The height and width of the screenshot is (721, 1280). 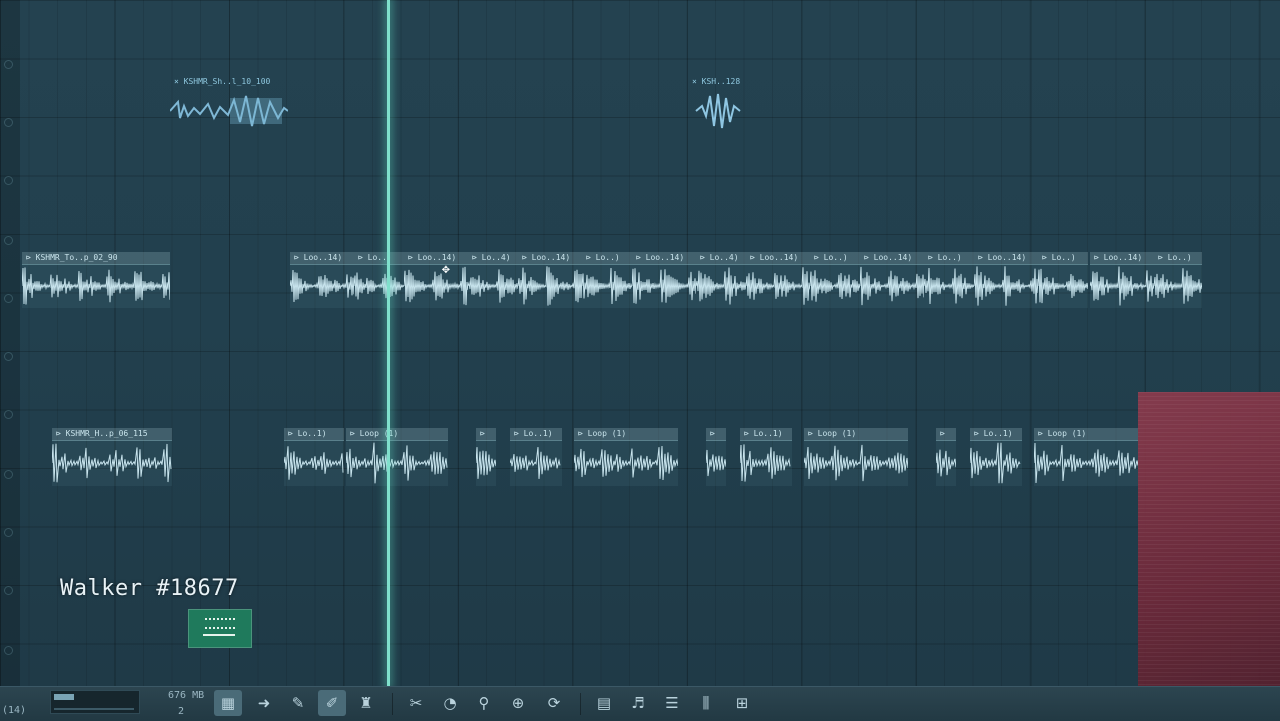 What do you see at coordinates (14, 710) in the screenshot?
I see `corner-label: (14)` at bounding box center [14, 710].